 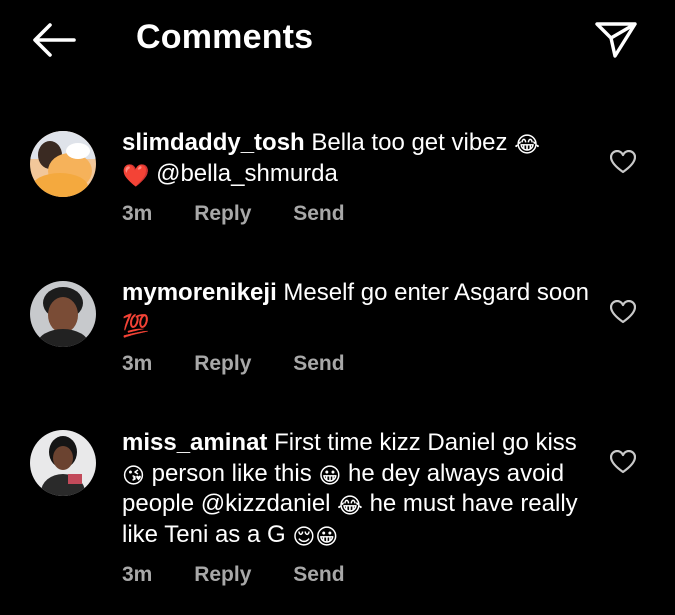 What do you see at coordinates (247, 173) in the screenshot?
I see `mention-link: @bella_shmurda` at bounding box center [247, 173].